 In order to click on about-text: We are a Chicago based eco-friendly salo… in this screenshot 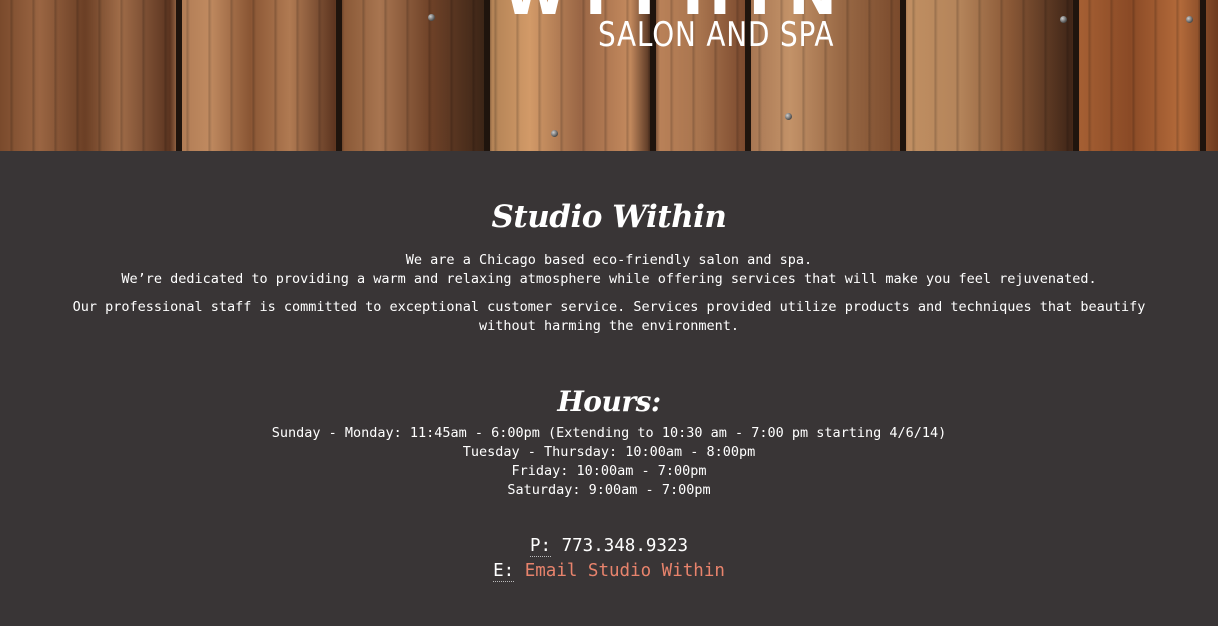, I will do `click(609, 260)`.